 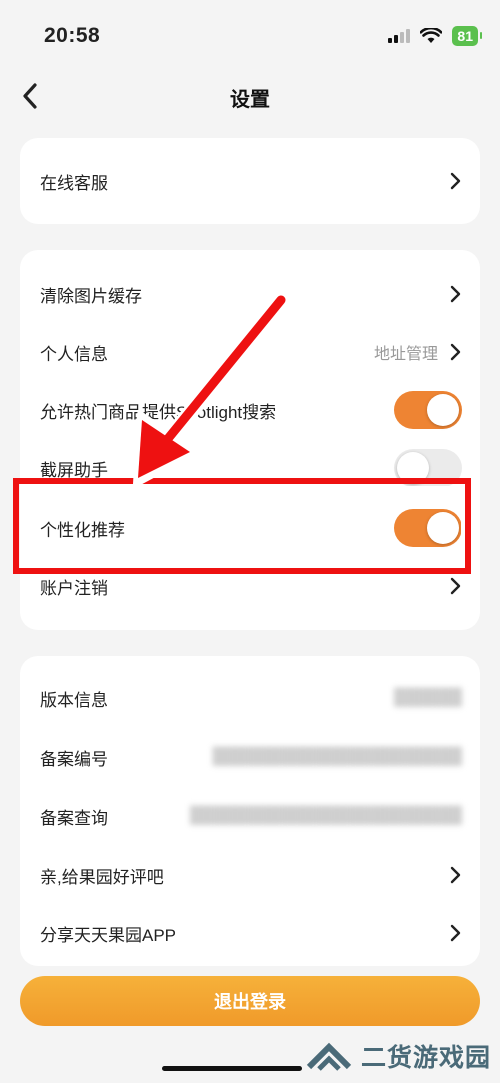 What do you see at coordinates (74, 354) in the screenshot?
I see `row-label: 个人信息` at bounding box center [74, 354].